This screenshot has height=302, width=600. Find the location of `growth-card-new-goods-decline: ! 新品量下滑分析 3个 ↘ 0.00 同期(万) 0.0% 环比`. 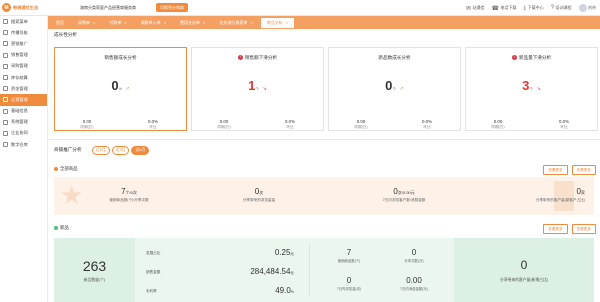

growth-card-new-goods-decline: ! 新品量下滑分析 3个 ↘ 0.00 同期(万) 0.0% 环比 is located at coordinates (531, 89).